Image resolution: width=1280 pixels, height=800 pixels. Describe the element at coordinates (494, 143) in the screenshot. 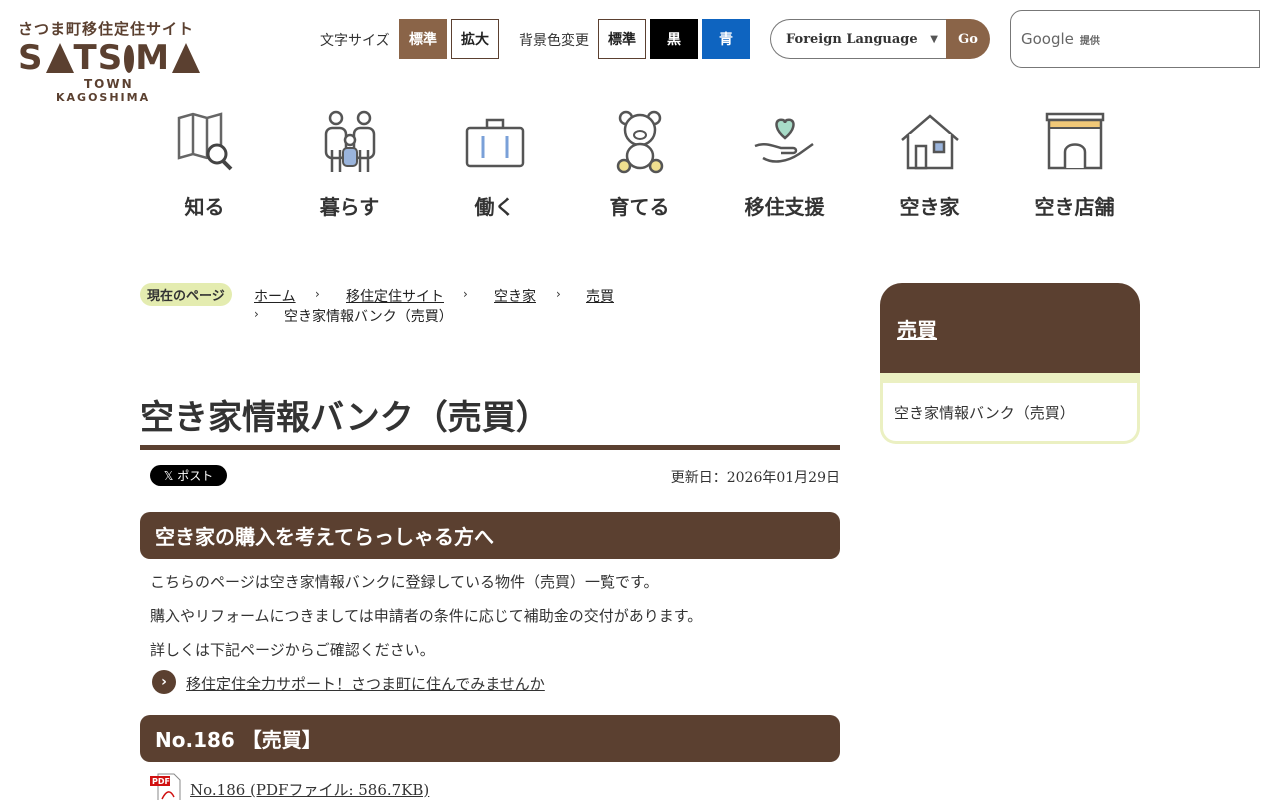

I see `briefcase-icon` at that location.